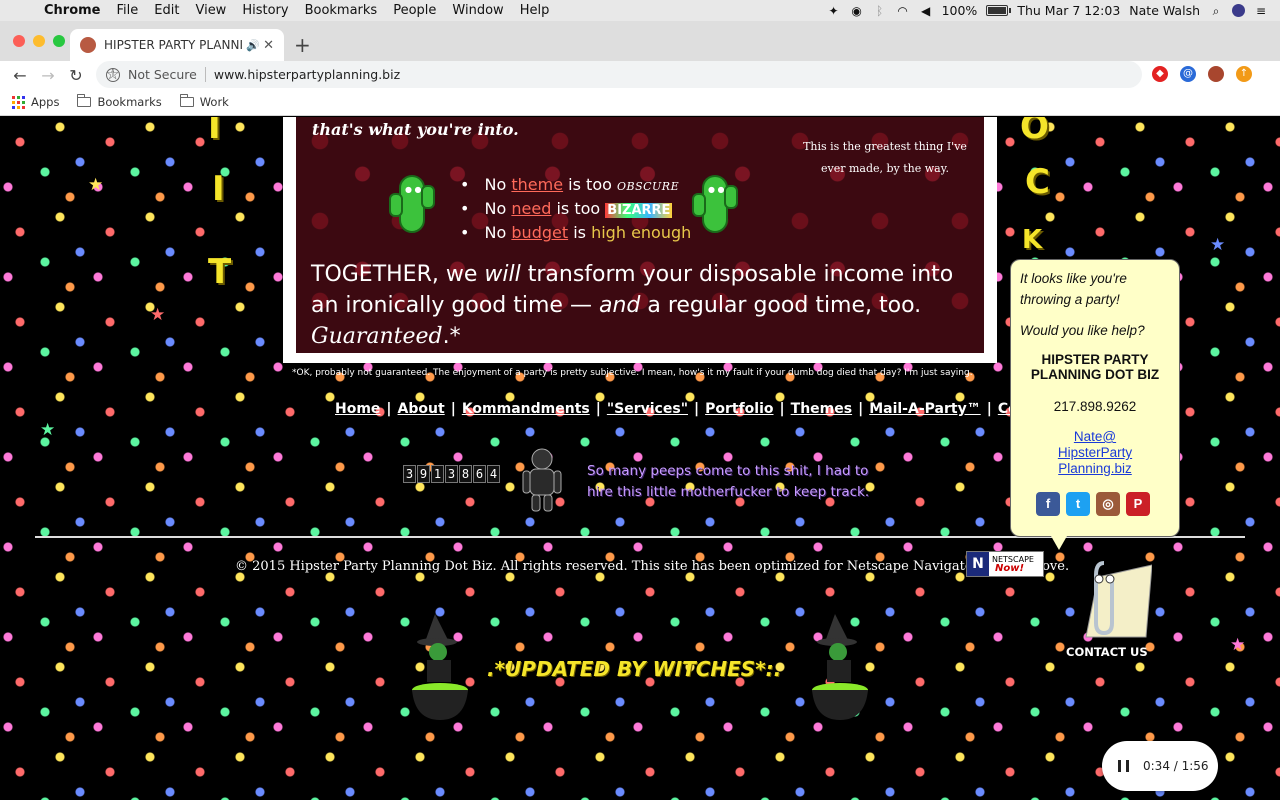 This screenshot has width=1280, height=800. What do you see at coordinates (1160, 74) in the screenshot?
I see `ublock-icon: ◆` at bounding box center [1160, 74].